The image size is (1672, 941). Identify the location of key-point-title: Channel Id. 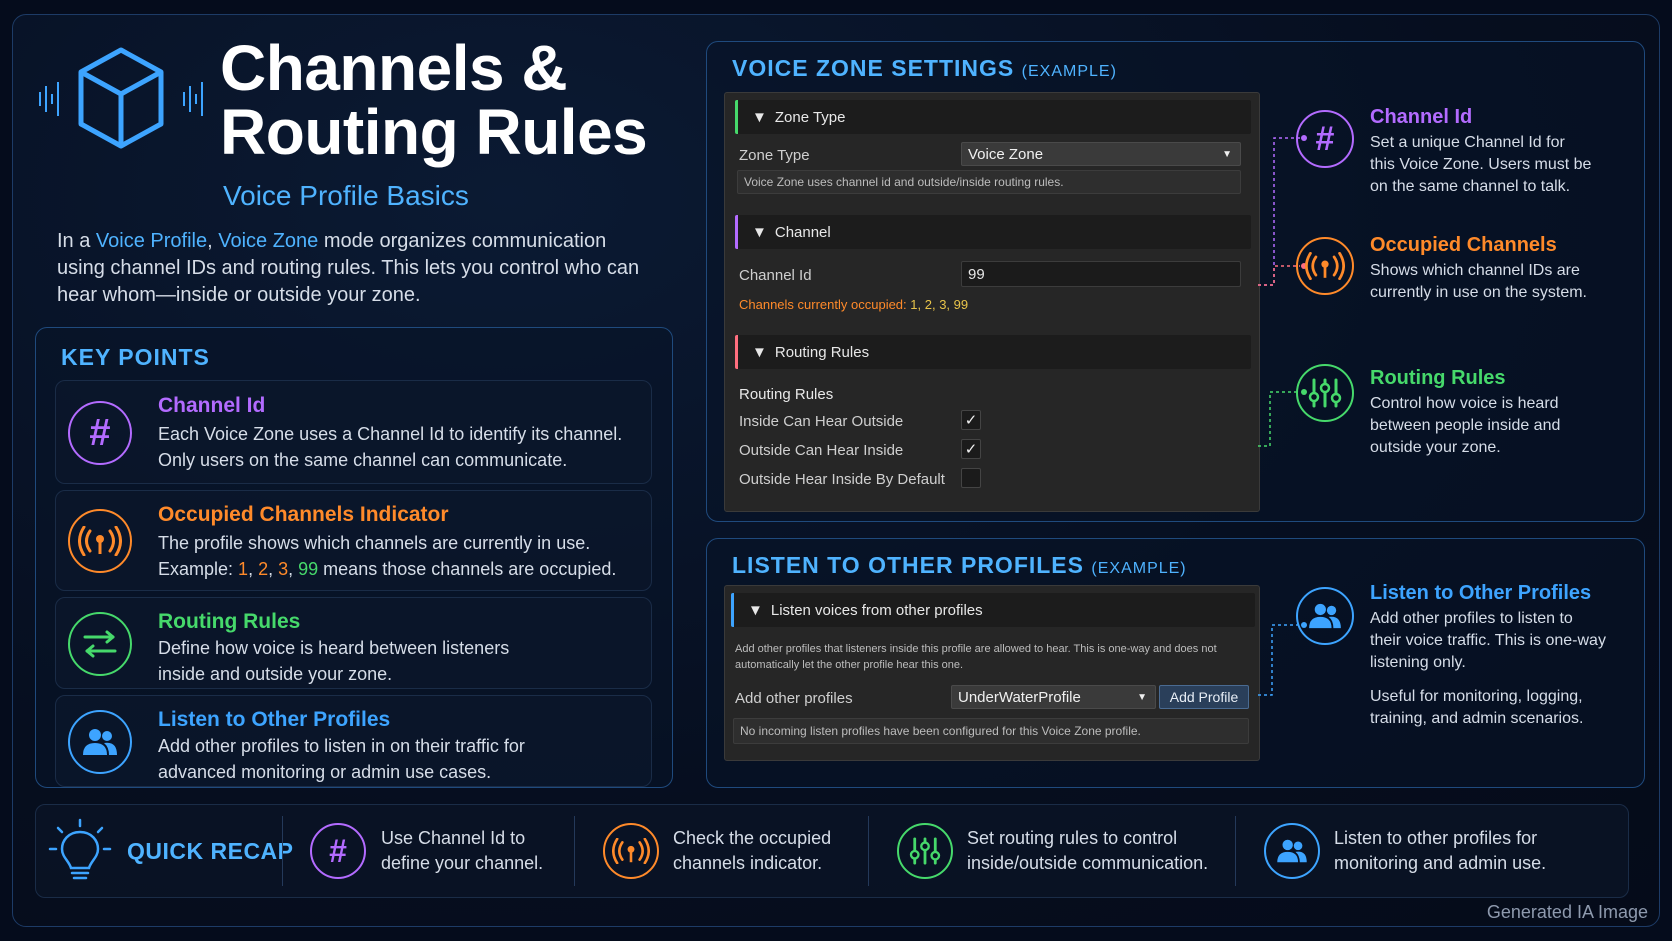
(212, 405).